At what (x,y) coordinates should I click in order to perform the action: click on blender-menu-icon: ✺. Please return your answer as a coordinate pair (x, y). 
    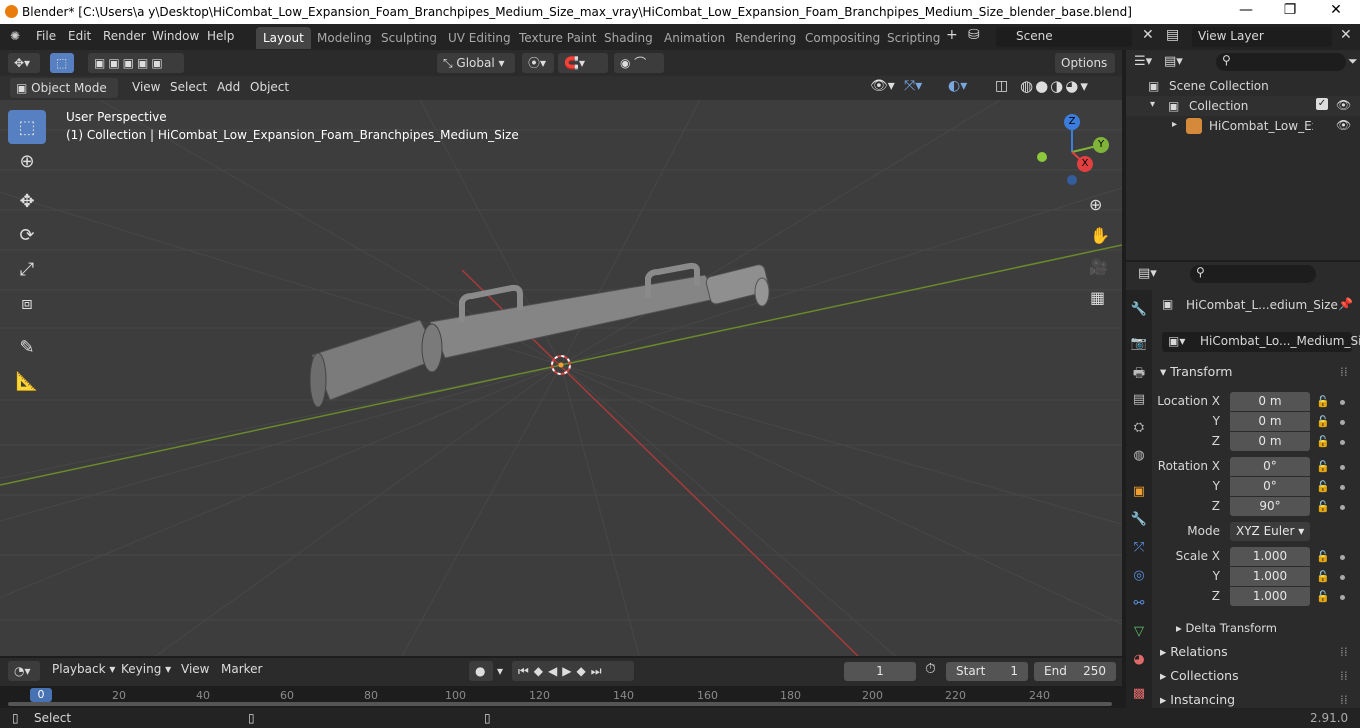
    Looking at the image, I should click on (15, 36).